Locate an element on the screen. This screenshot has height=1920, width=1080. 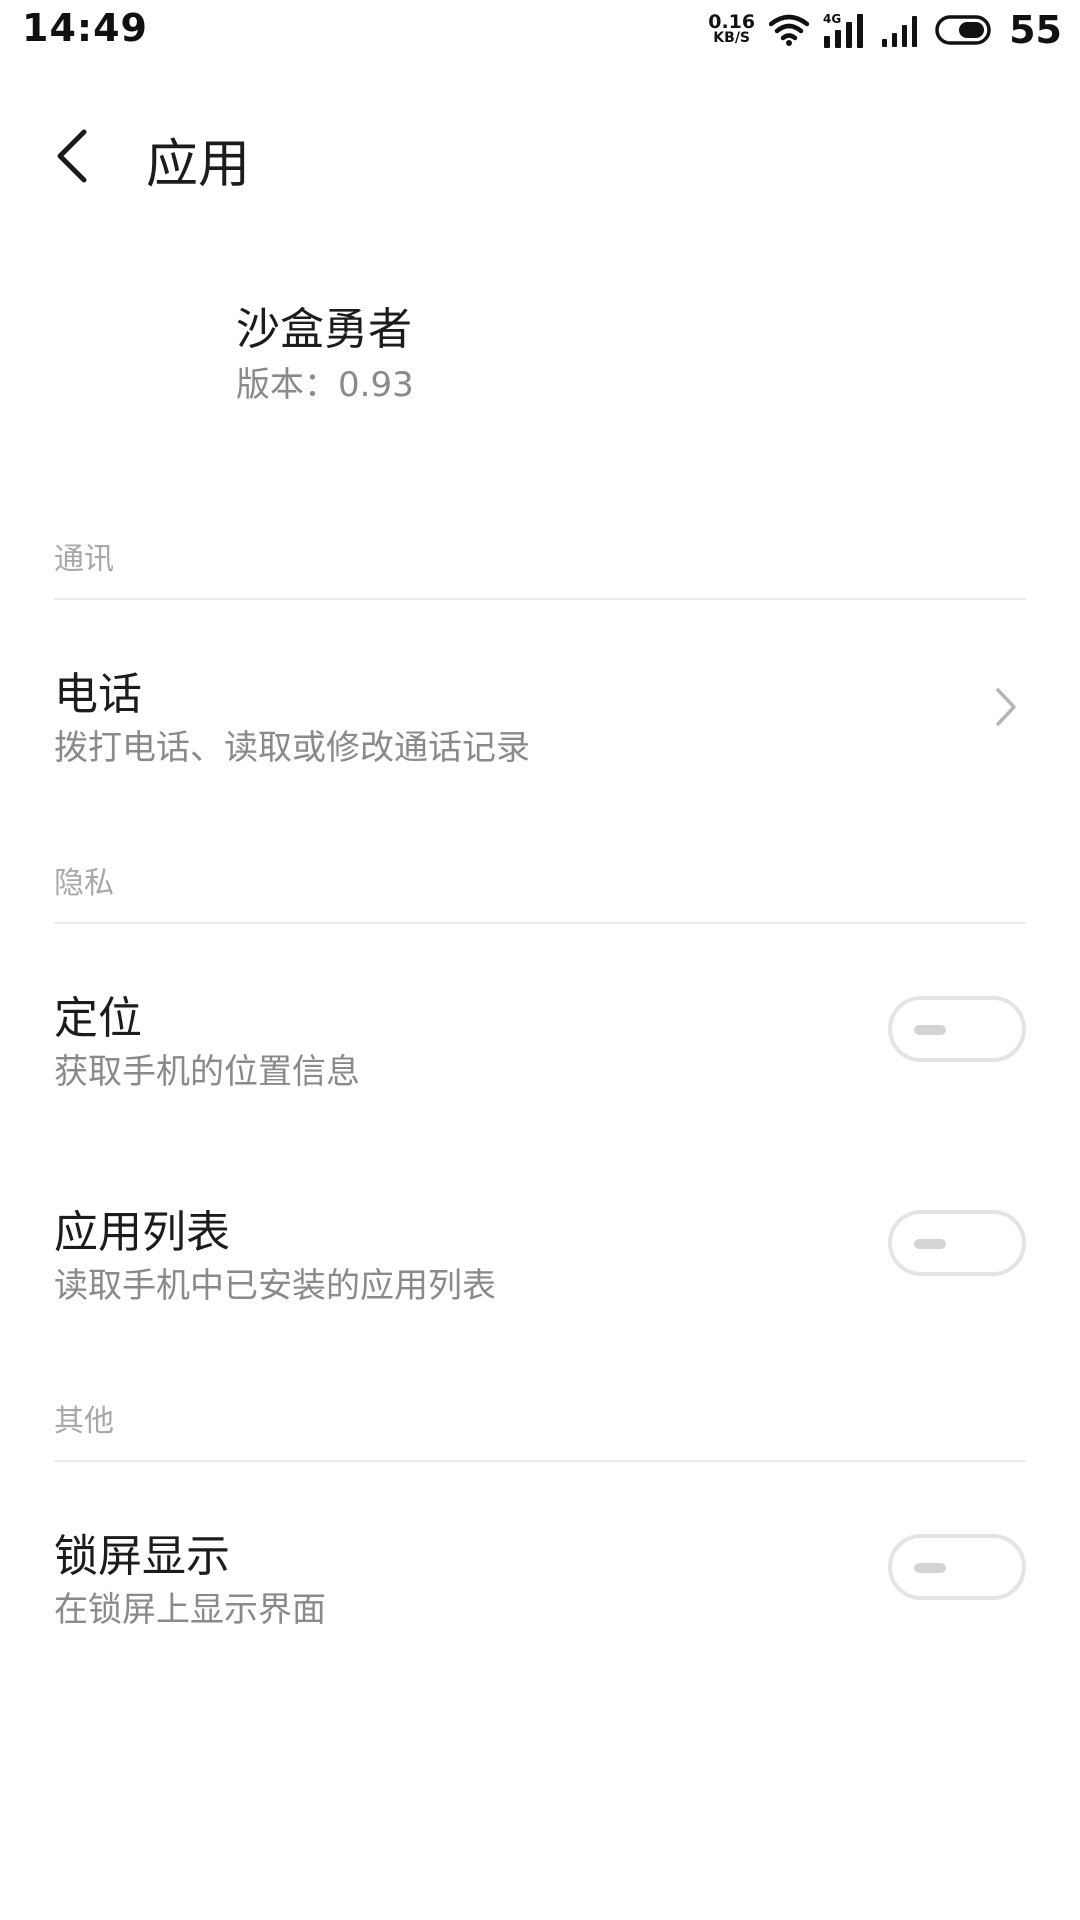
page-title: 应用 is located at coordinates (198, 165).